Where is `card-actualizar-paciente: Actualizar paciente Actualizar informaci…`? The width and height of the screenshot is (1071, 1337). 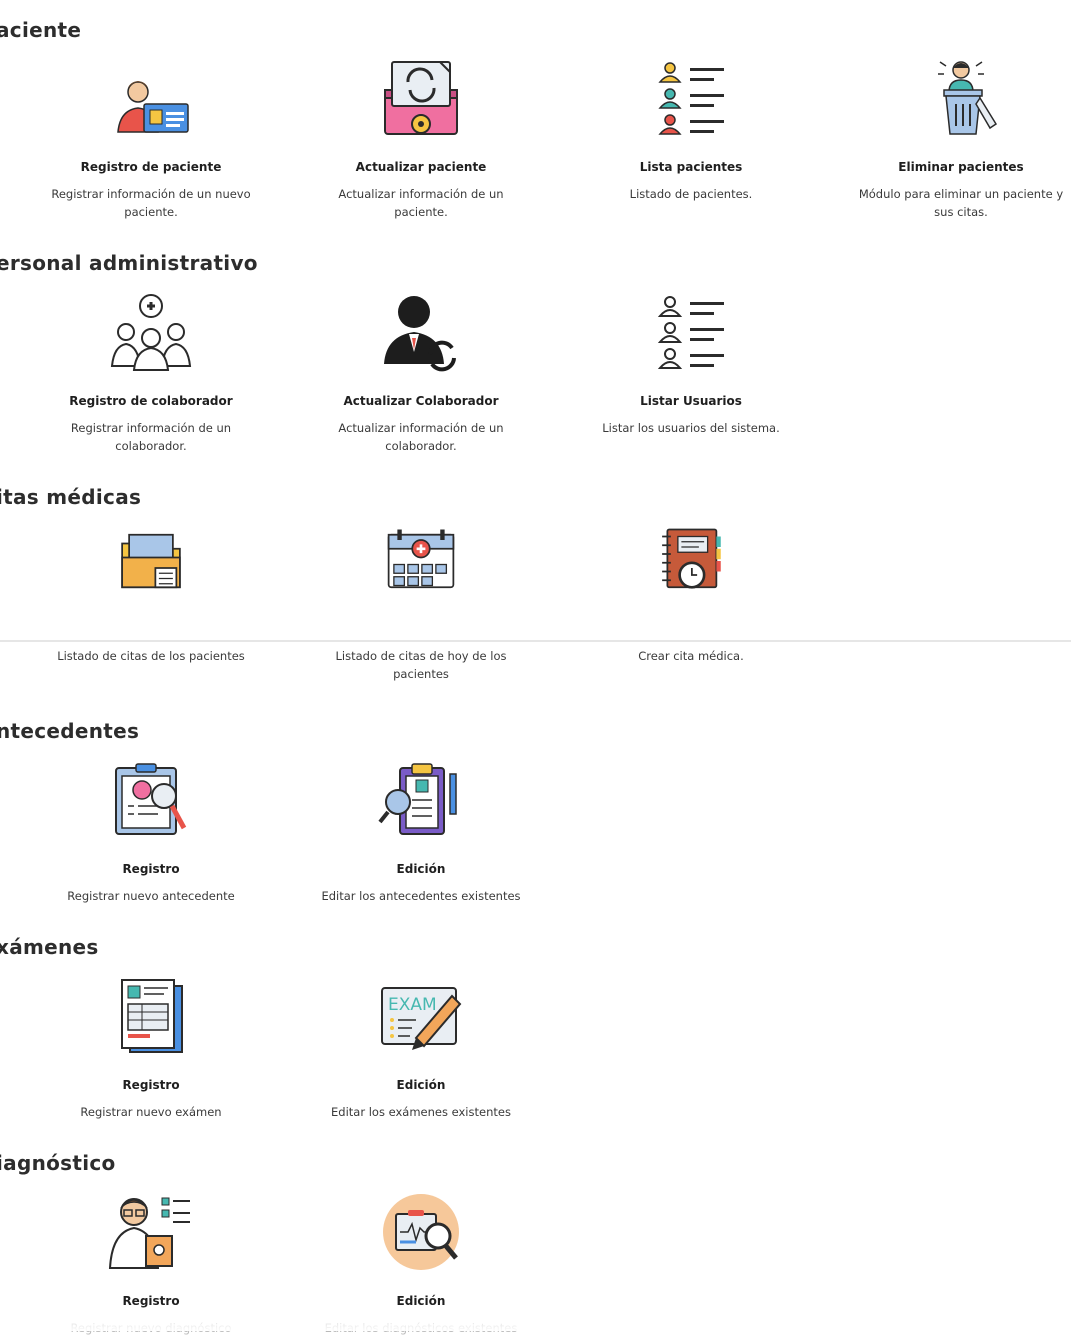
card-actualizar-paciente: Actualizar paciente Actualizar informaci… is located at coordinates (421, 139).